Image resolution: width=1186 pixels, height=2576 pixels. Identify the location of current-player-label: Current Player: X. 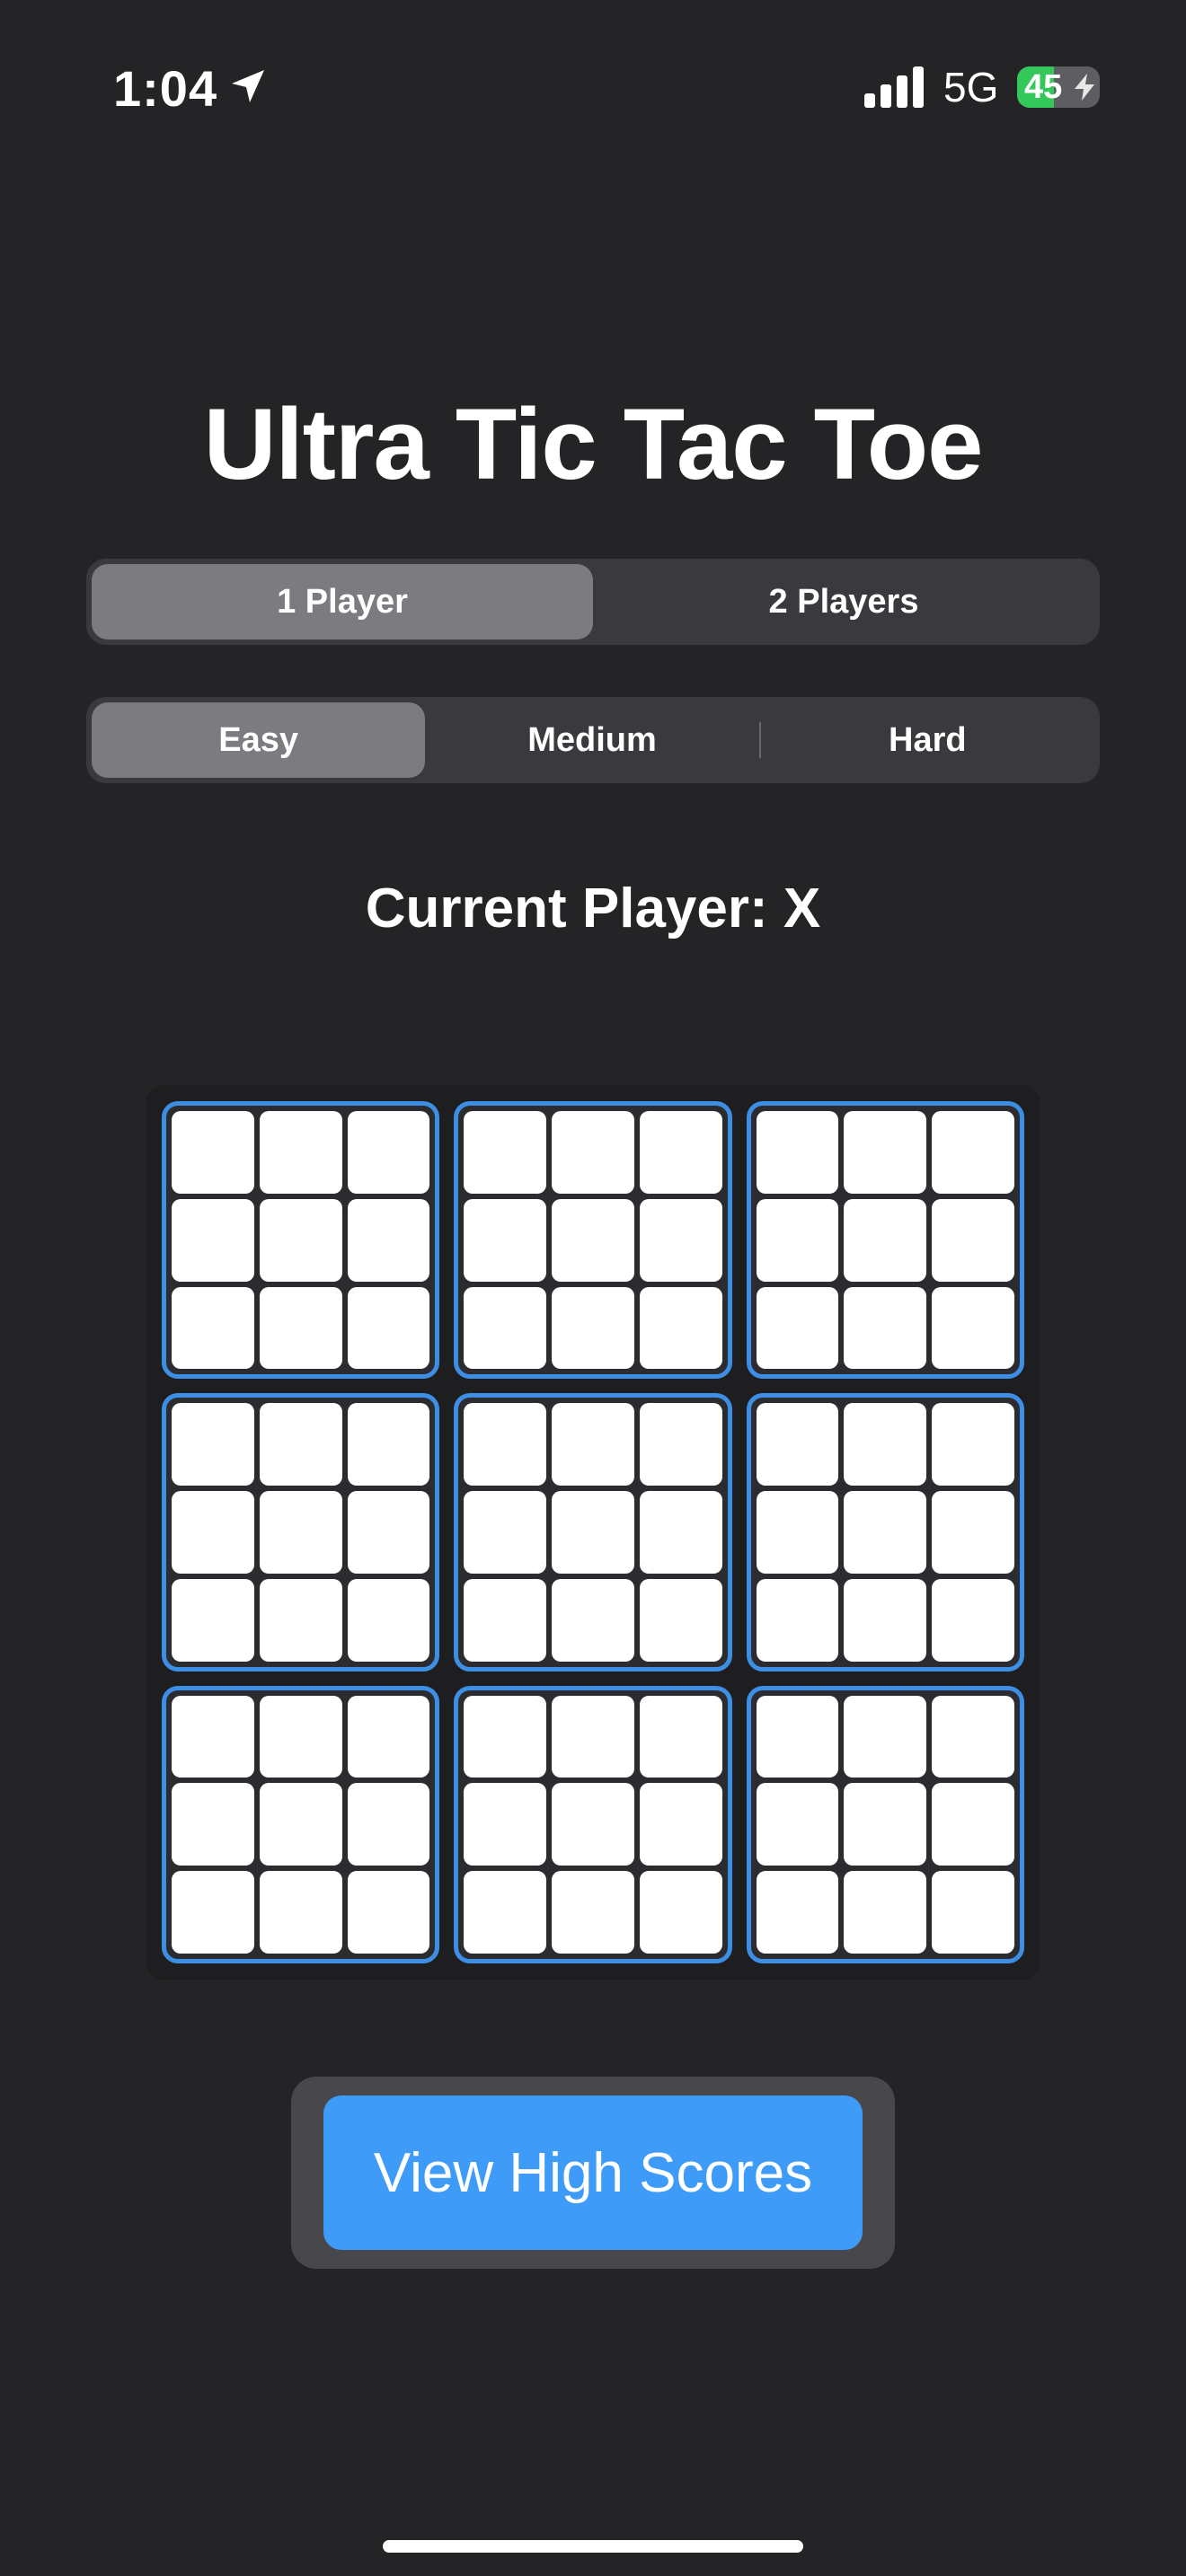
(593, 909).